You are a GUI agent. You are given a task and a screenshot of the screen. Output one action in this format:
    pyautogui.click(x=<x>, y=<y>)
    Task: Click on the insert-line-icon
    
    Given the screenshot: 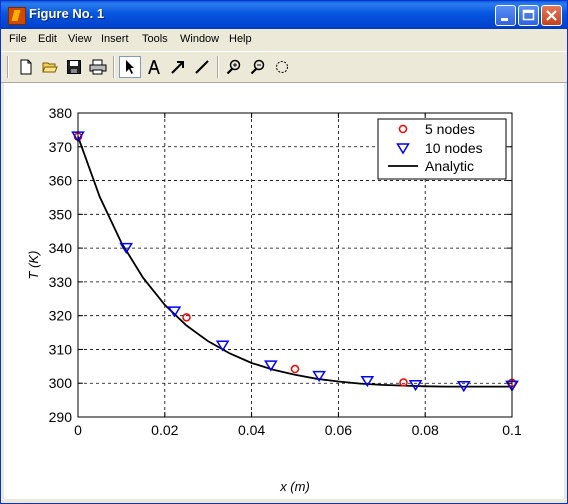 What is the action you would take?
    pyautogui.click(x=202, y=67)
    